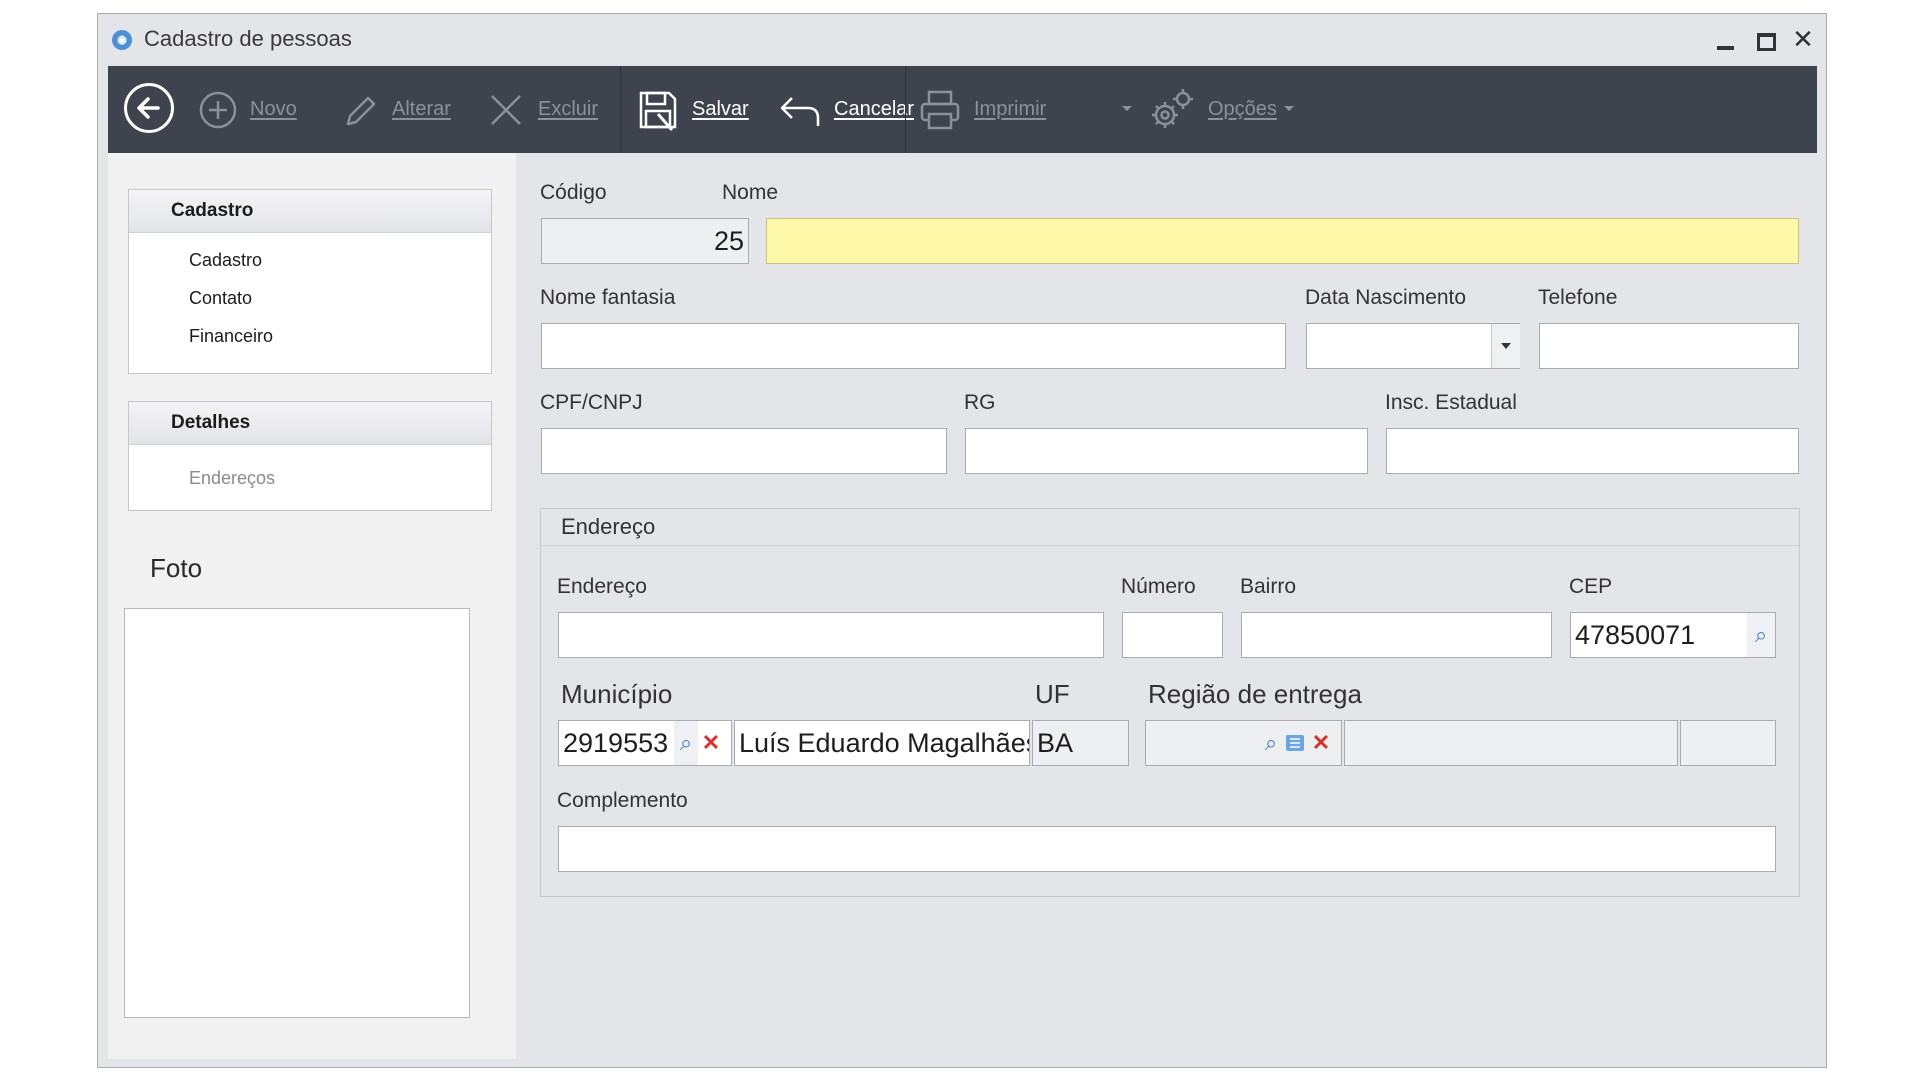  Describe the element at coordinates (962, 39) in the screenshot. I see `title-bar: ◉ Cadastro de pessoas ✕` at that location.